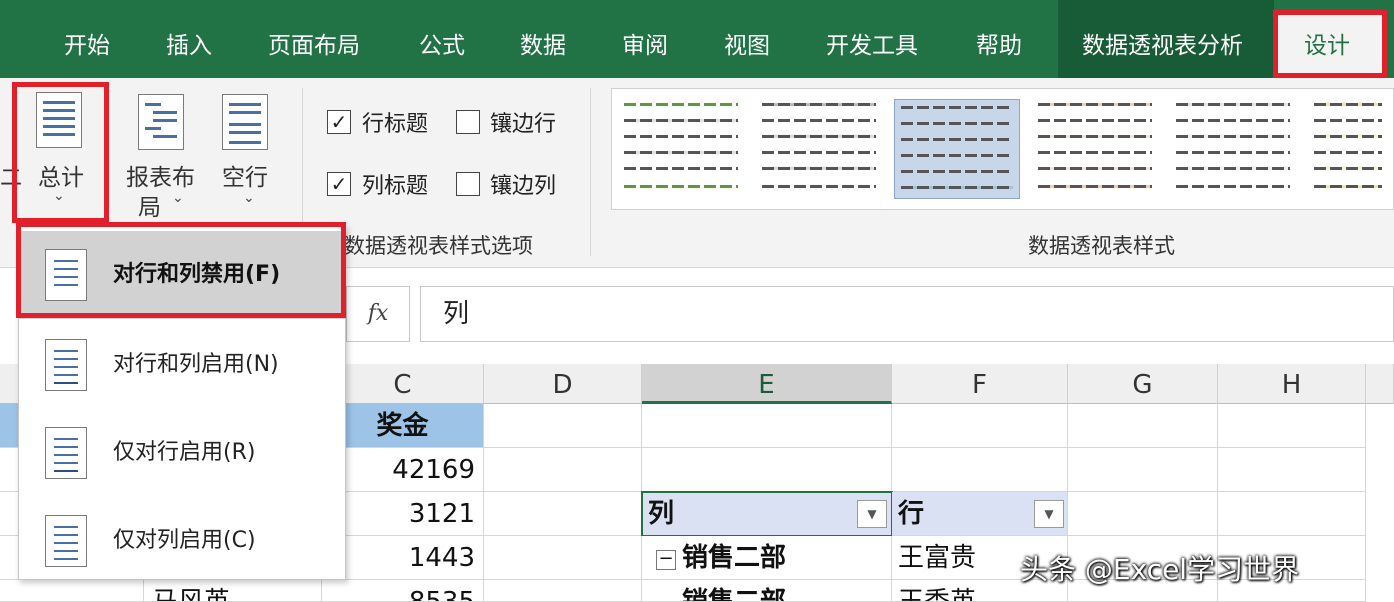 The height and width of the screenshot is (602, 1394). Describe the element at coordinates (907, 314) in the screenshot. I see `formula-input: 列` at that location.